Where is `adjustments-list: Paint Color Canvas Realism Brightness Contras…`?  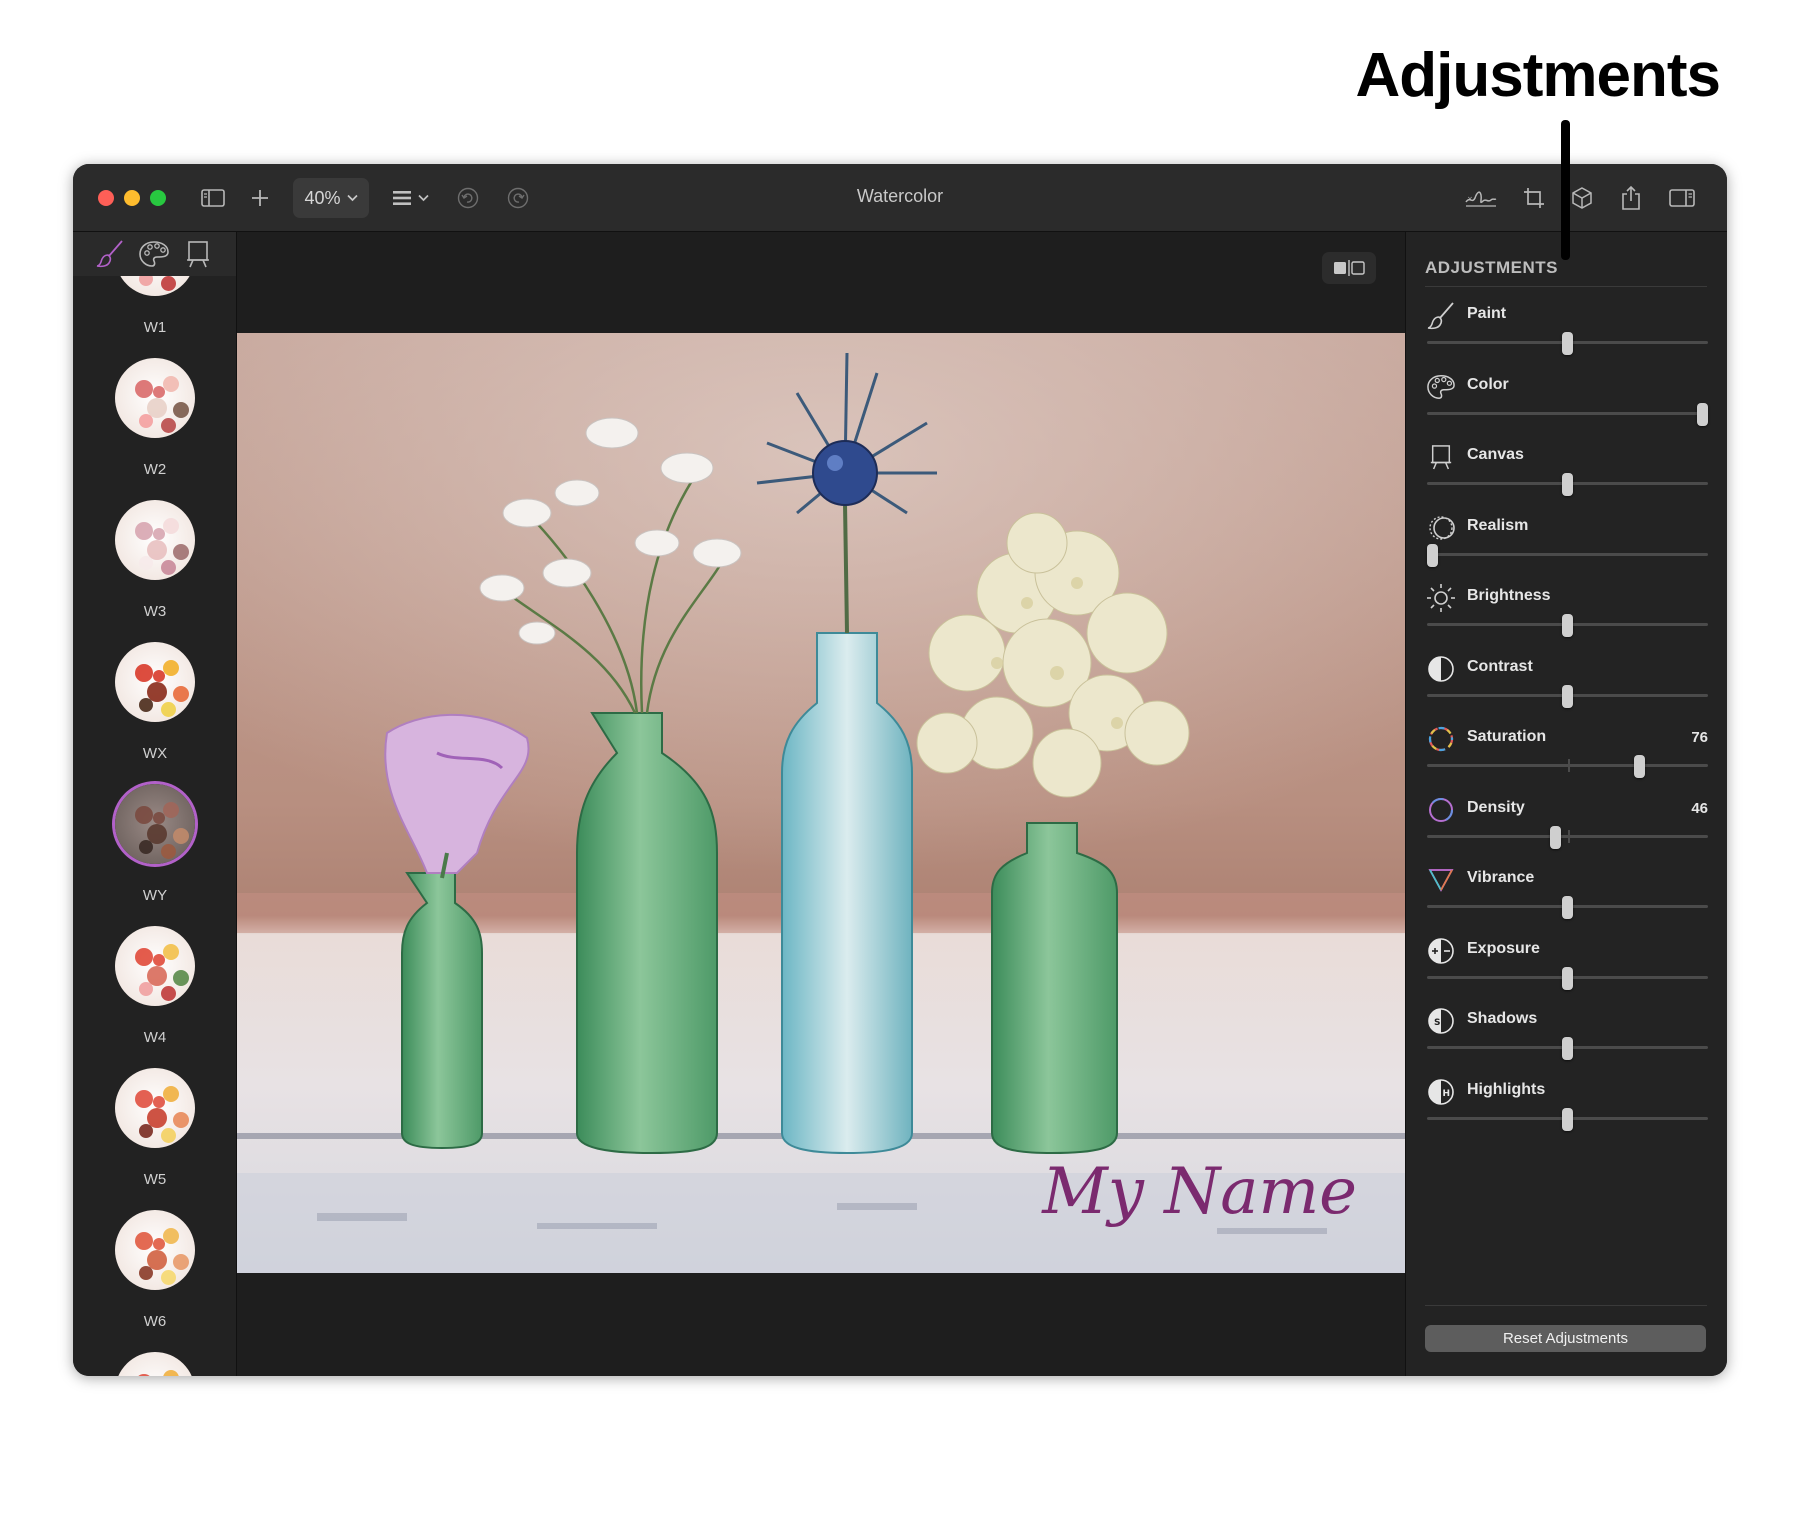 adjustments-list: Paint Color Canvas Realism Brightness Contras… is located at coordinates (1566, 717).